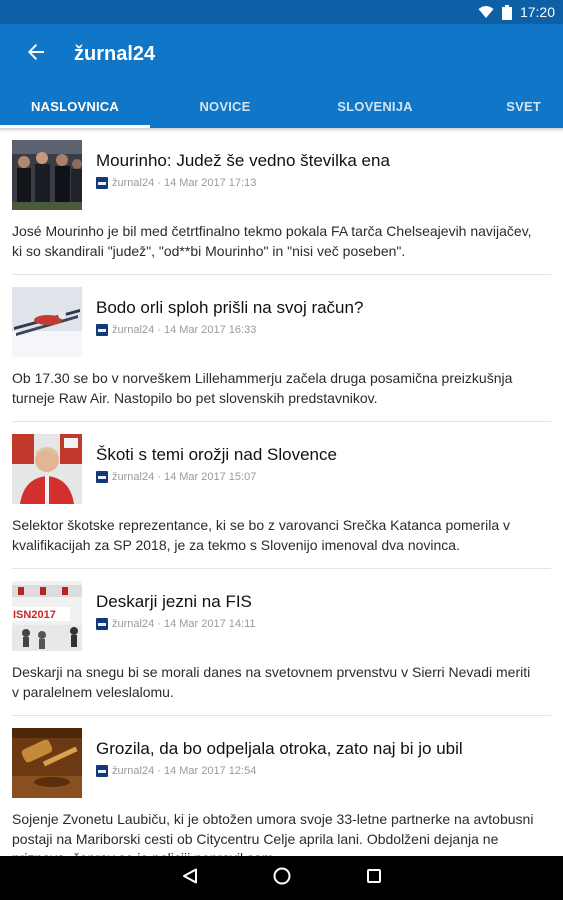 Image resolution: width=563 pixels, height=900 pixels. I want to click on nav-home-button, so click(282, 878).